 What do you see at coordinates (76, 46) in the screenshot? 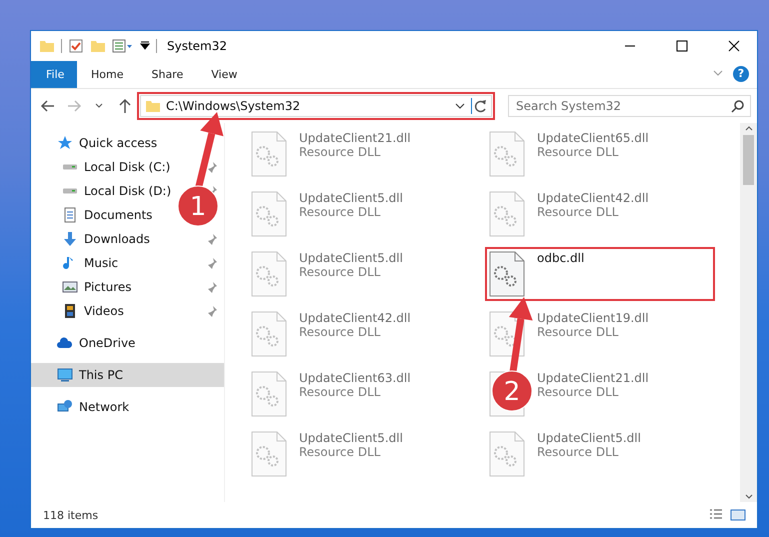
I see `checklist-icon` at bounding box center [76, 46].